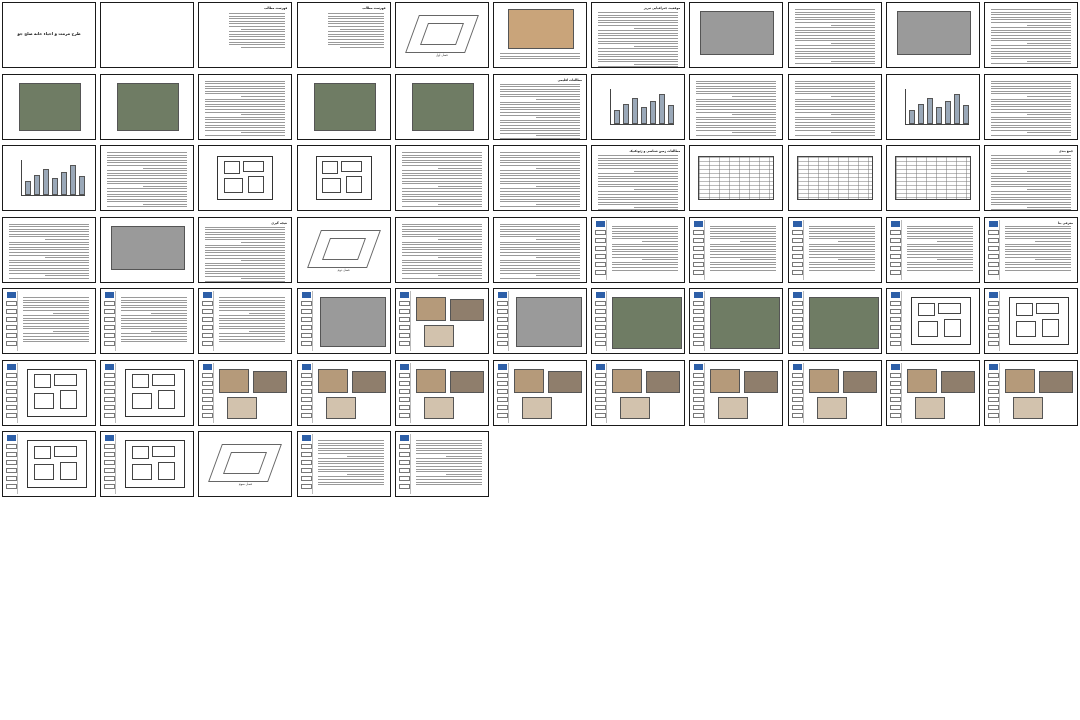  I want to click on page-thumbnail: فصل دوم, so click(343, 249).